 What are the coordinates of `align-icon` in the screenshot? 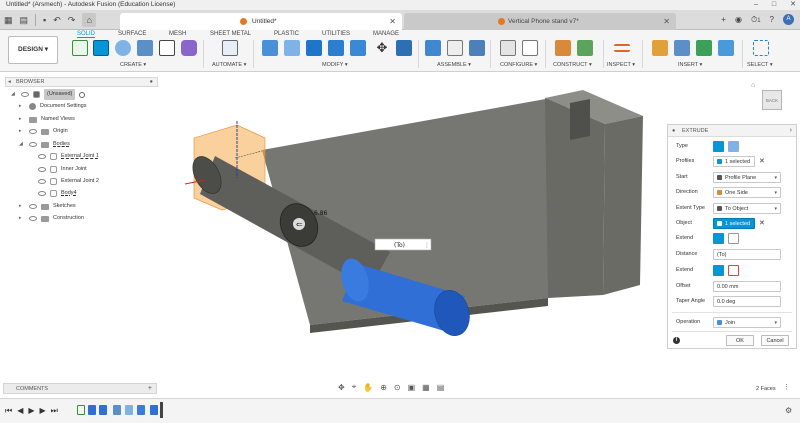 It's located at (404, 48).